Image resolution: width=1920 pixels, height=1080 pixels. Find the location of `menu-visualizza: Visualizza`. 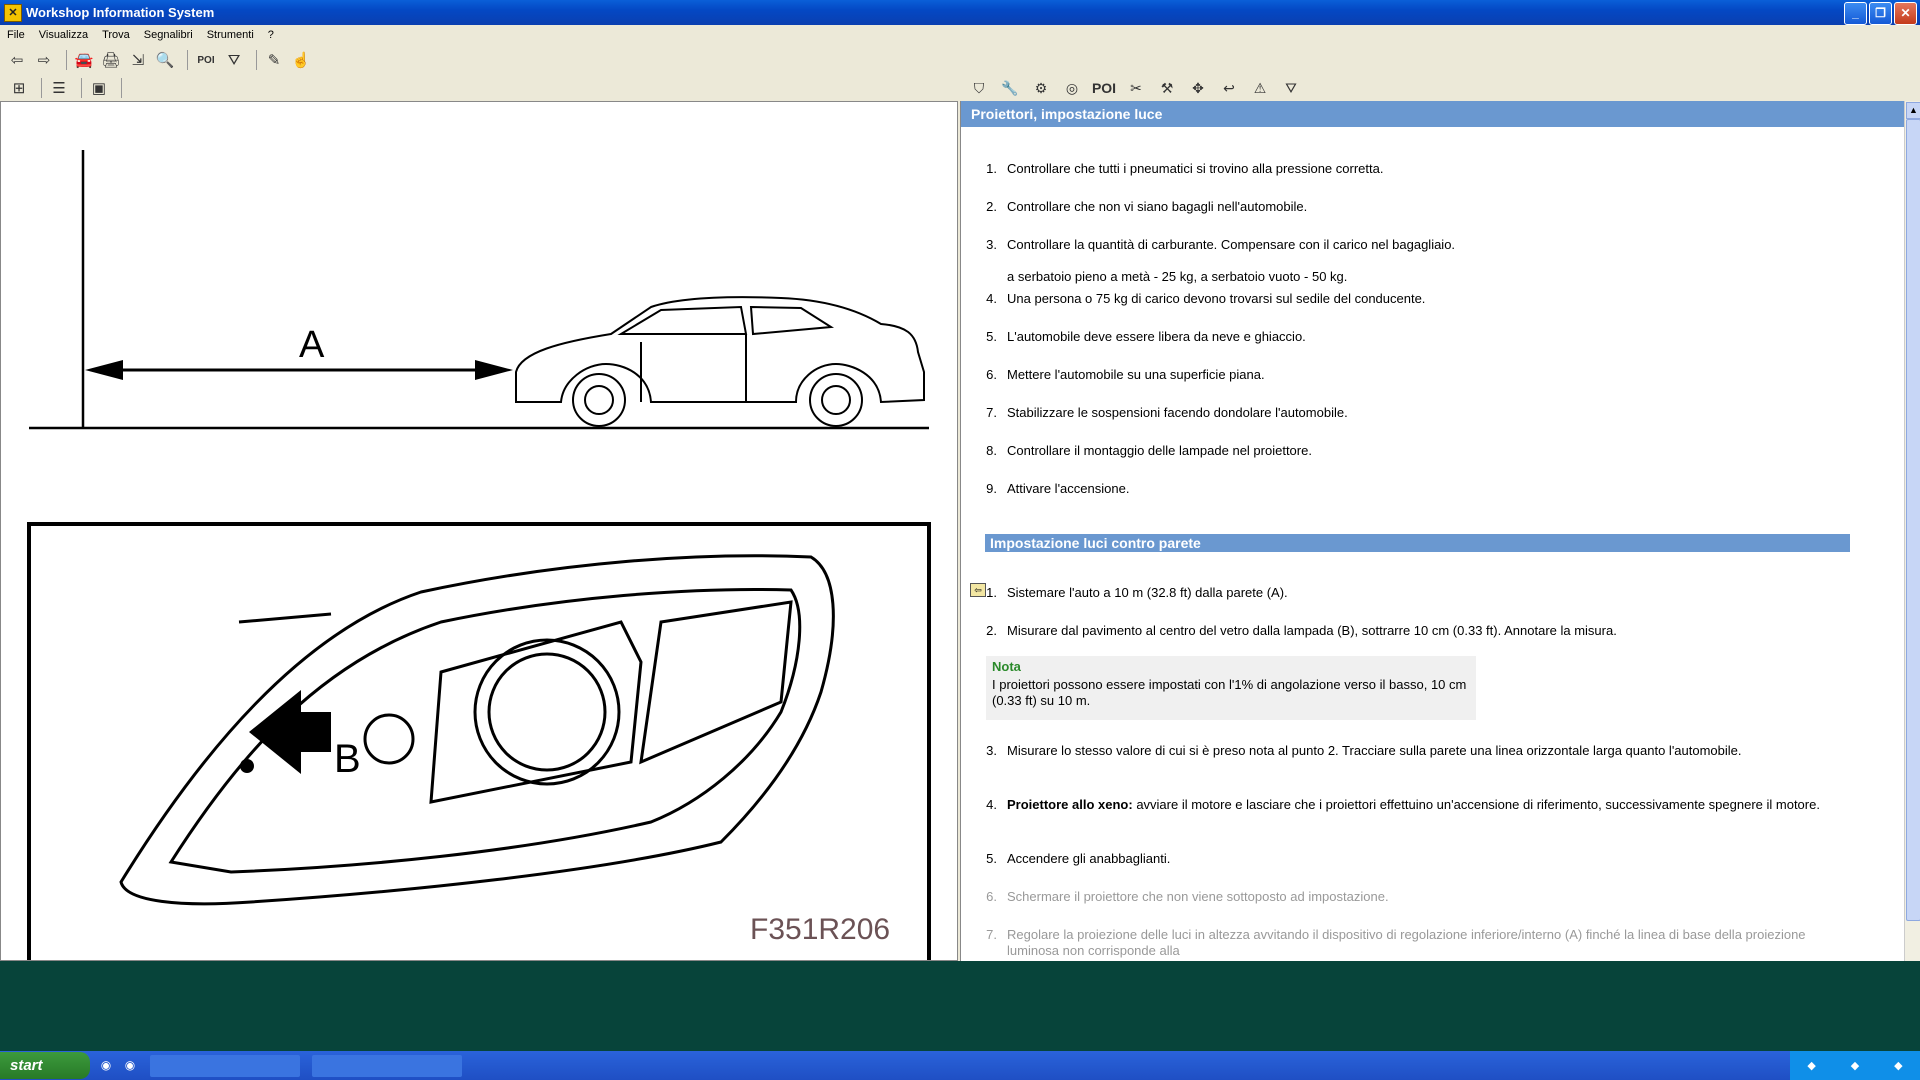

menu-visualizza: Visualizza is located at coordinates (63, 35).